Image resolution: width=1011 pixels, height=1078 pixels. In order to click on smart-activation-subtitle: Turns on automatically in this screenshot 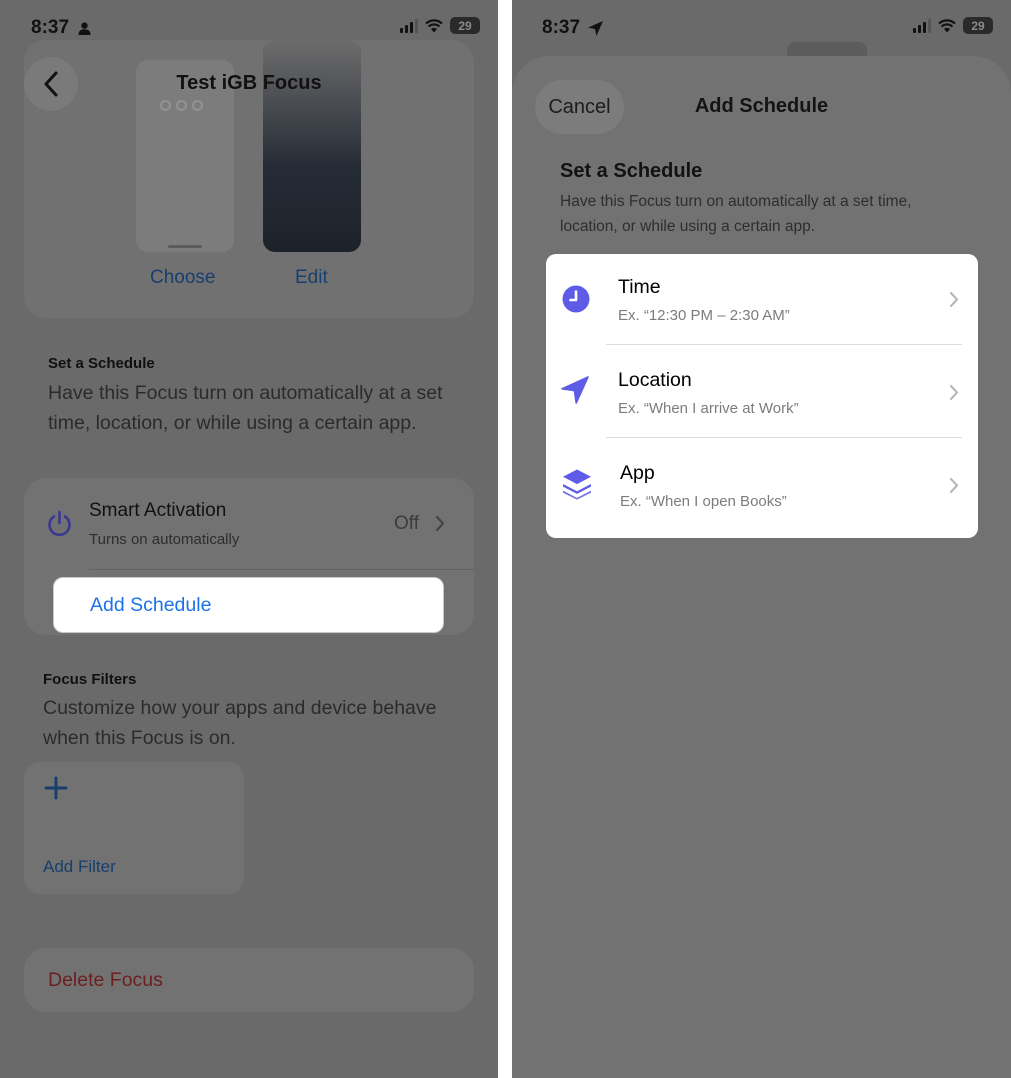, I will do `click(164, 539)`.